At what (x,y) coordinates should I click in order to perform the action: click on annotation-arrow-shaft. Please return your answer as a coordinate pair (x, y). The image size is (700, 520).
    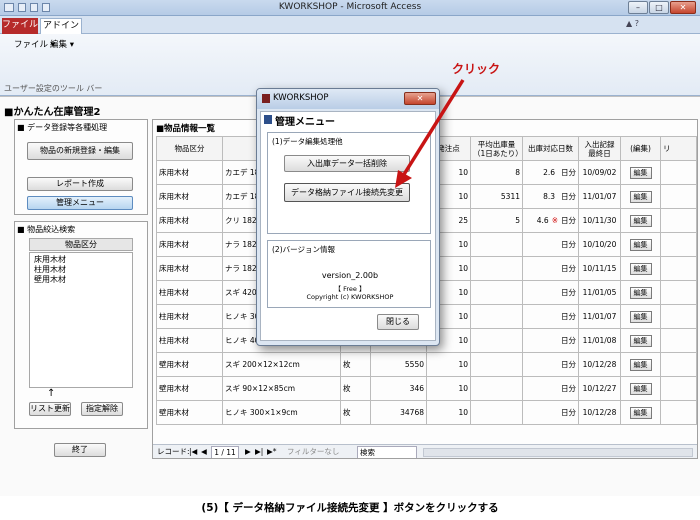
    Looking at the image, I should click on (433, 128).